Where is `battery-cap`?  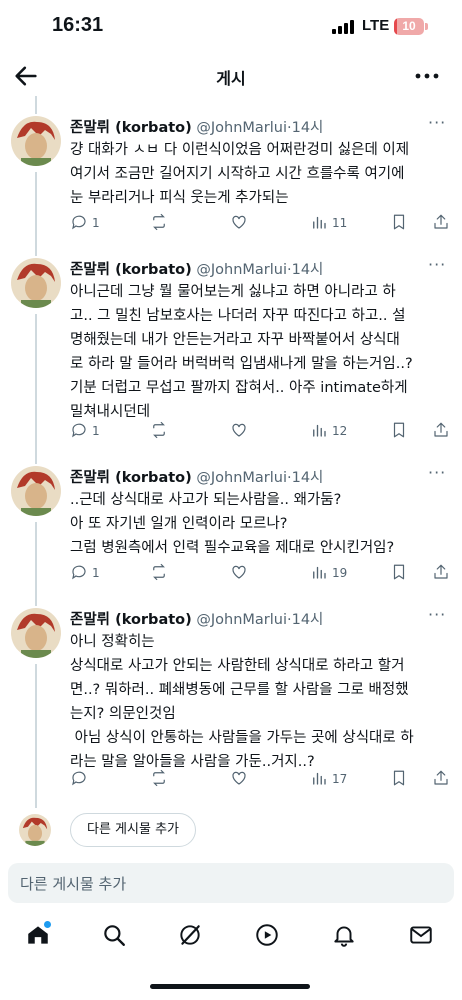
battery-cap is located at coordinates (426, 26).